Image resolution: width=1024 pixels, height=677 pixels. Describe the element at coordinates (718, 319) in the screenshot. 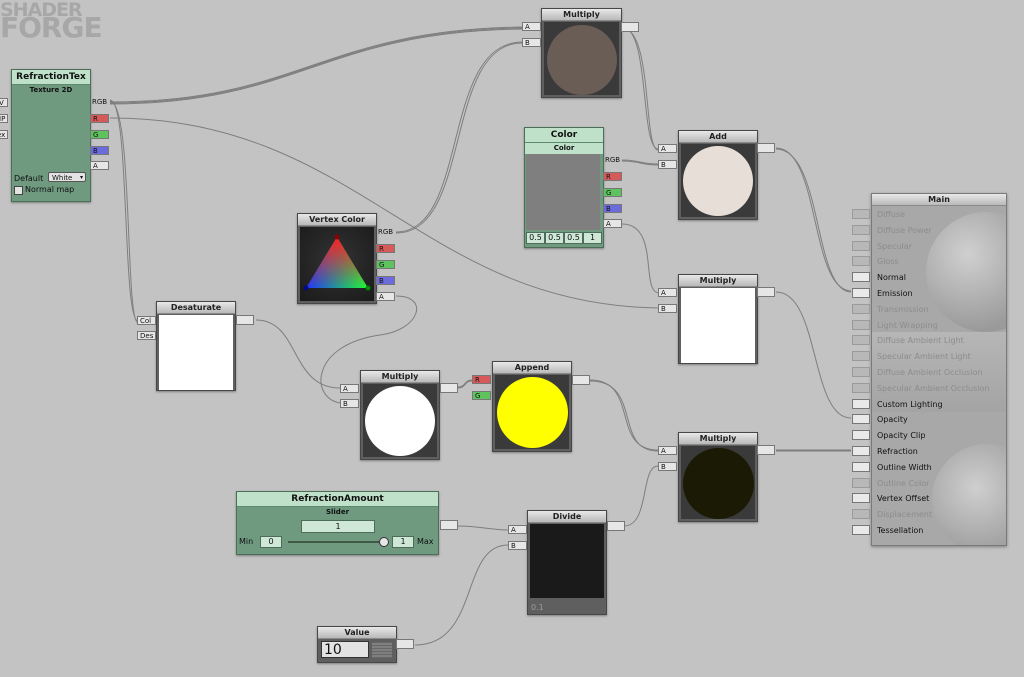

I see `multiply-node-mid: Multiply` at that location.